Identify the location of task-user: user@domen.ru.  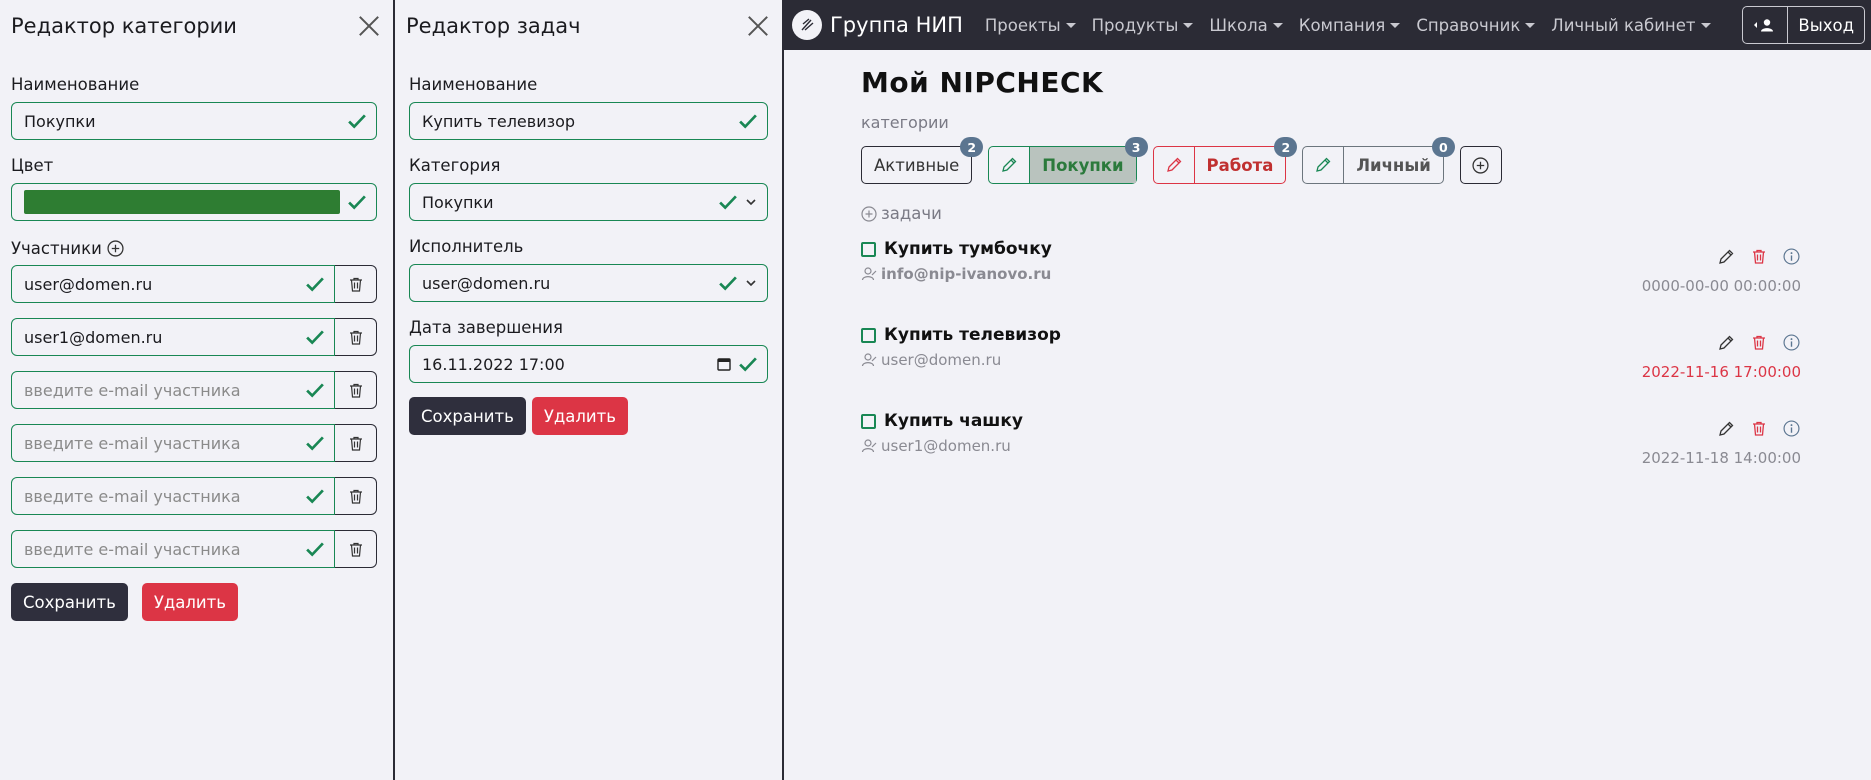
(941, 360).